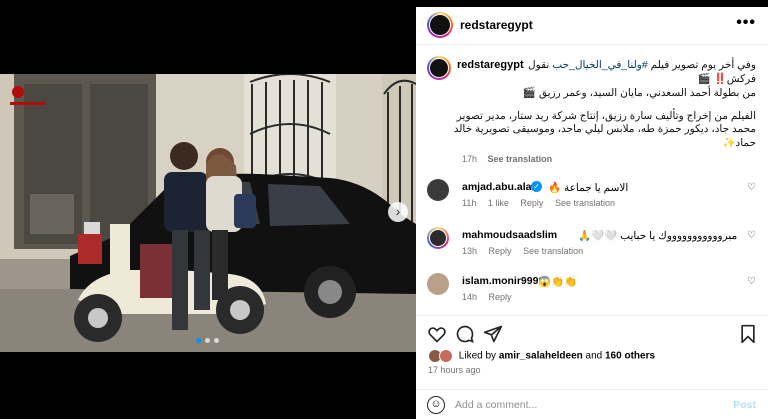  Describe the element at coordinates (592, 331) in the screenshot. I see `action-bar` at that location.